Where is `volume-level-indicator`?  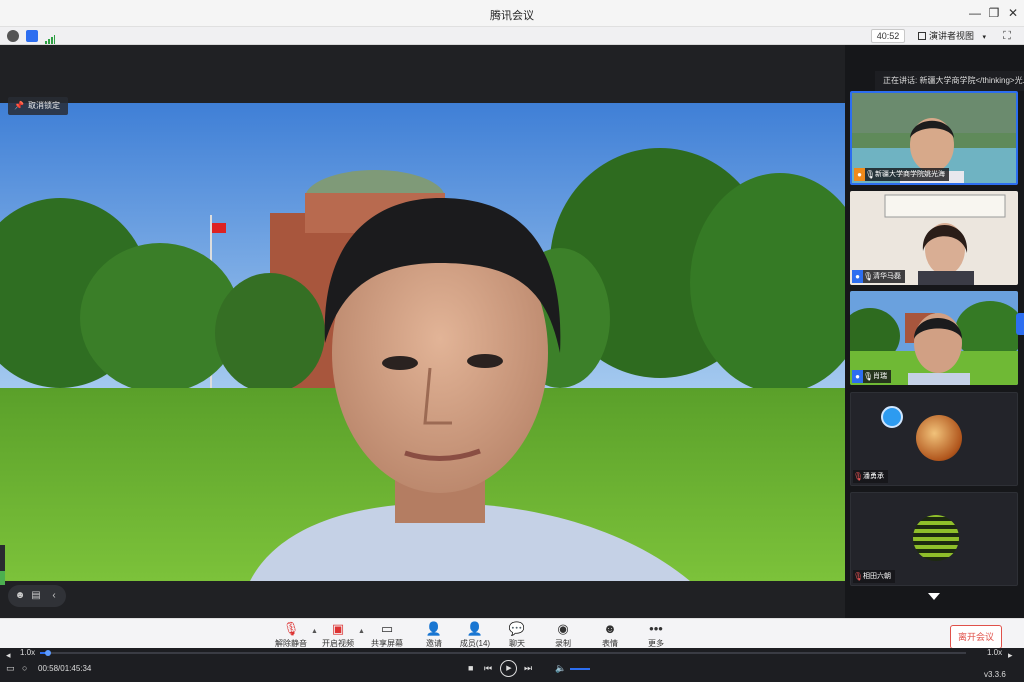 volume-level-indicator is located at coordinates (2, 565).